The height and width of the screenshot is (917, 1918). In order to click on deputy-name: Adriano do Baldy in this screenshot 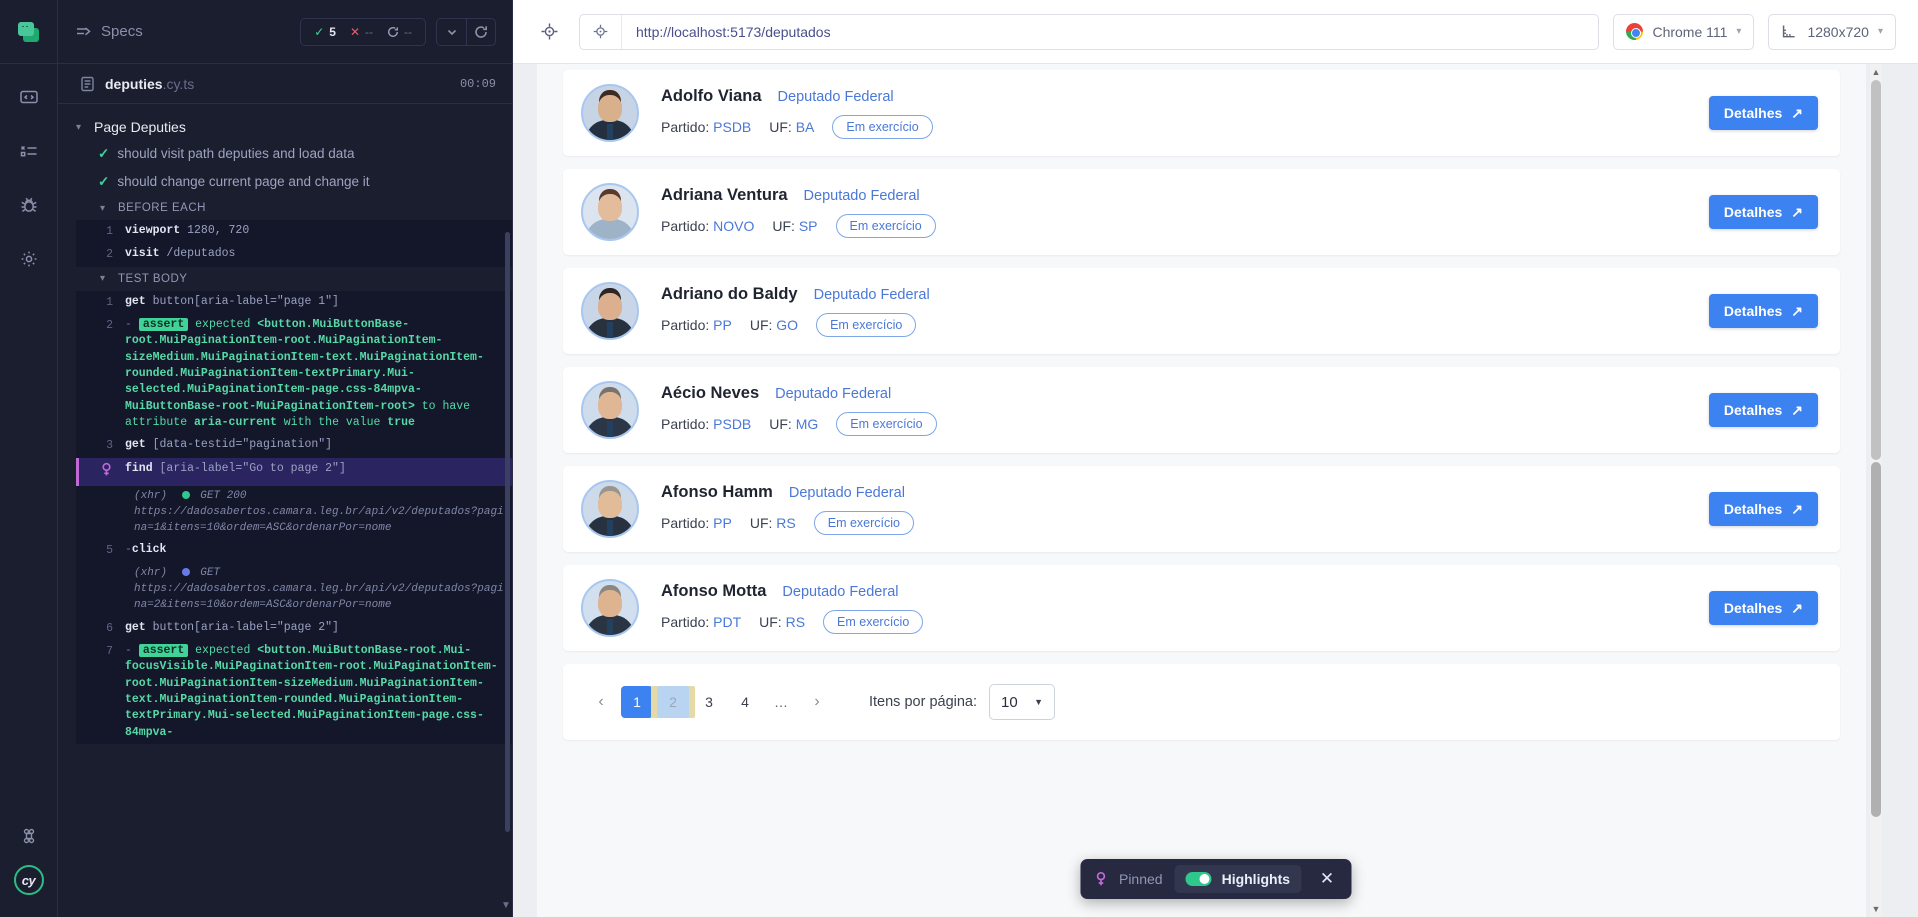, I will do `click(729, 294)`.